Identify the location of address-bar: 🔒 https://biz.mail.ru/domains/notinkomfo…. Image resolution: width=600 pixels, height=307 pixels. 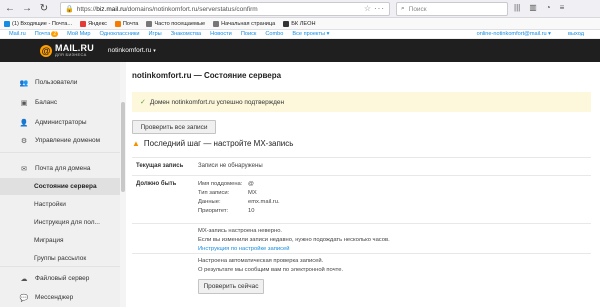
(225, 9).